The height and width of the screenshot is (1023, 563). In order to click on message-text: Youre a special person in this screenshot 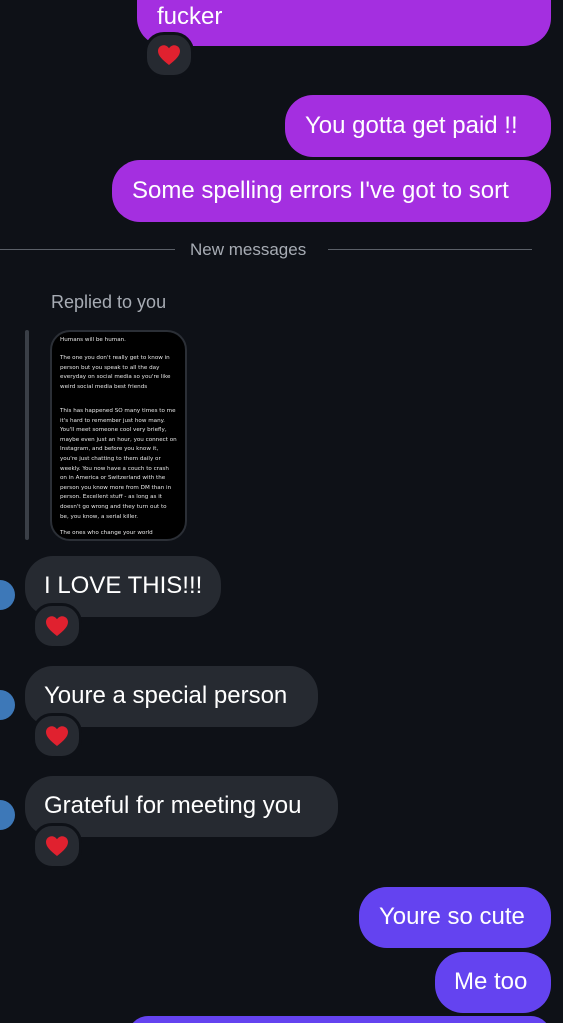, I will do `click(166, 695)`.